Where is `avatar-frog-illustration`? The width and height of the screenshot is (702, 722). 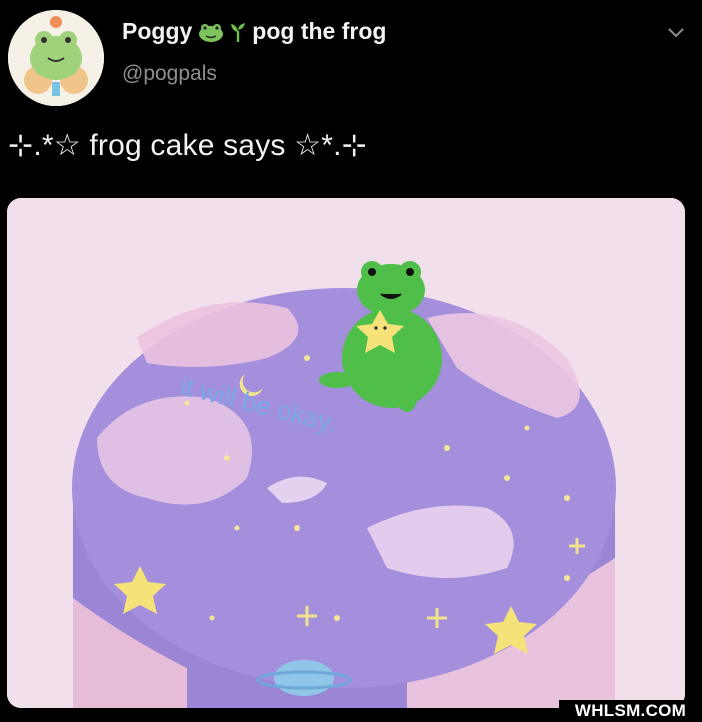
avatar-frog-illustration is located at coordinates (56, 58).